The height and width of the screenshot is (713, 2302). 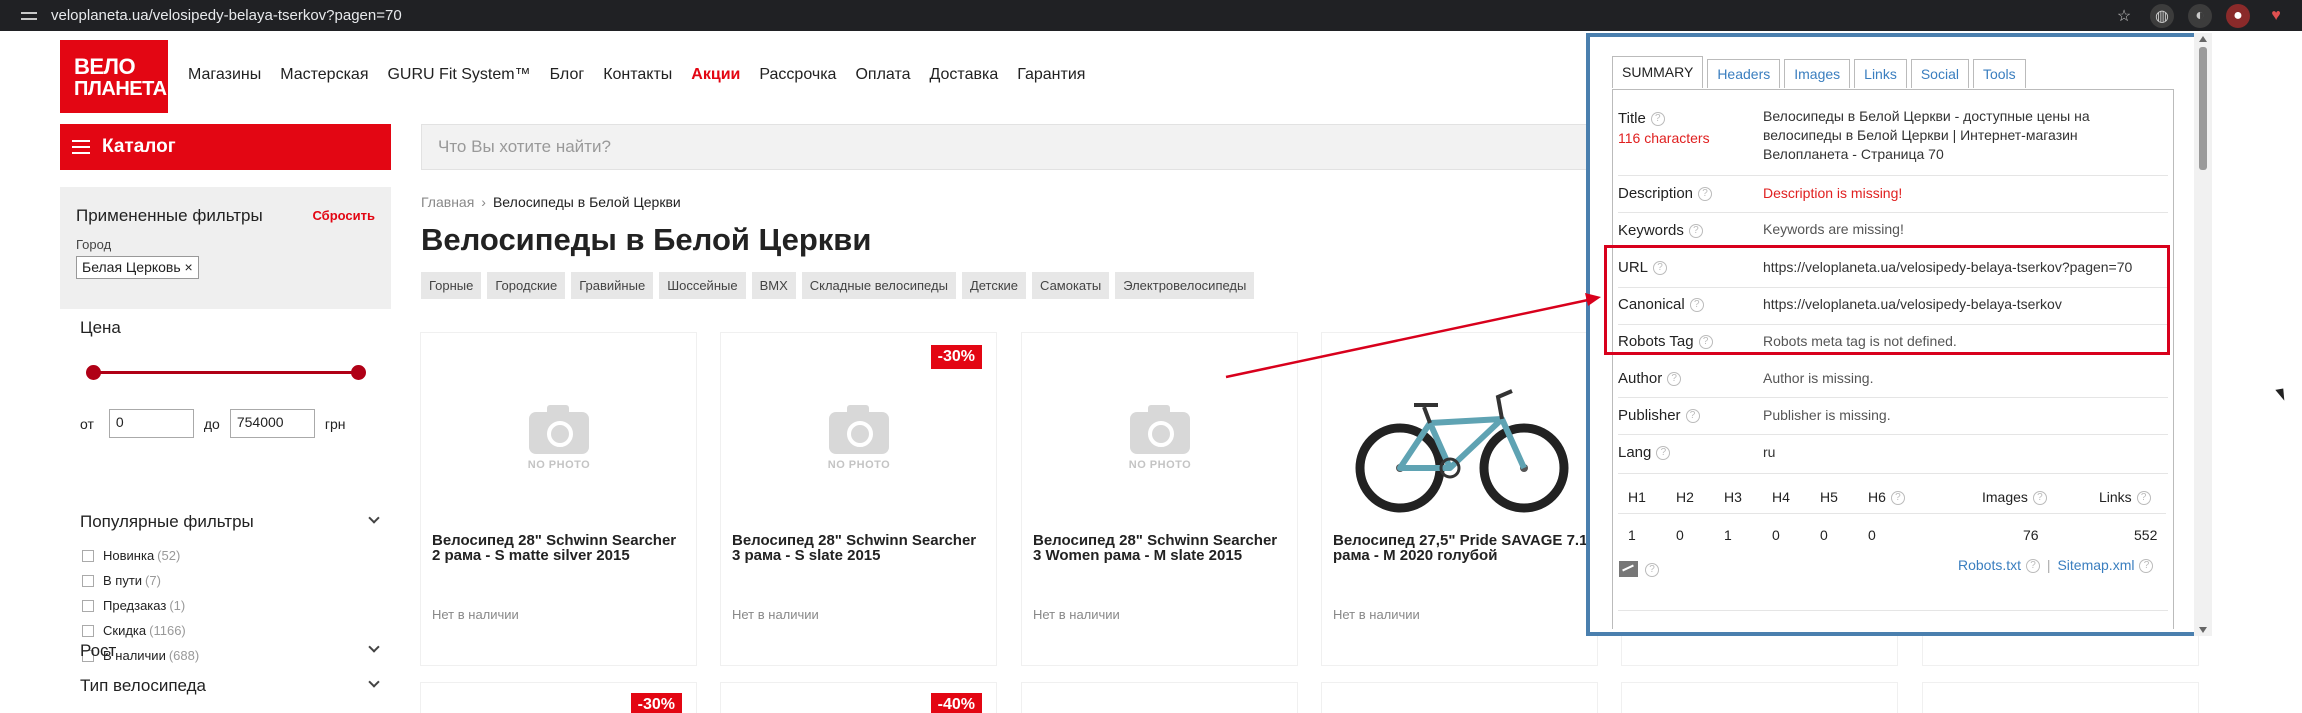 I want to click on annotation-arrow, so click(x=1413, y=336).